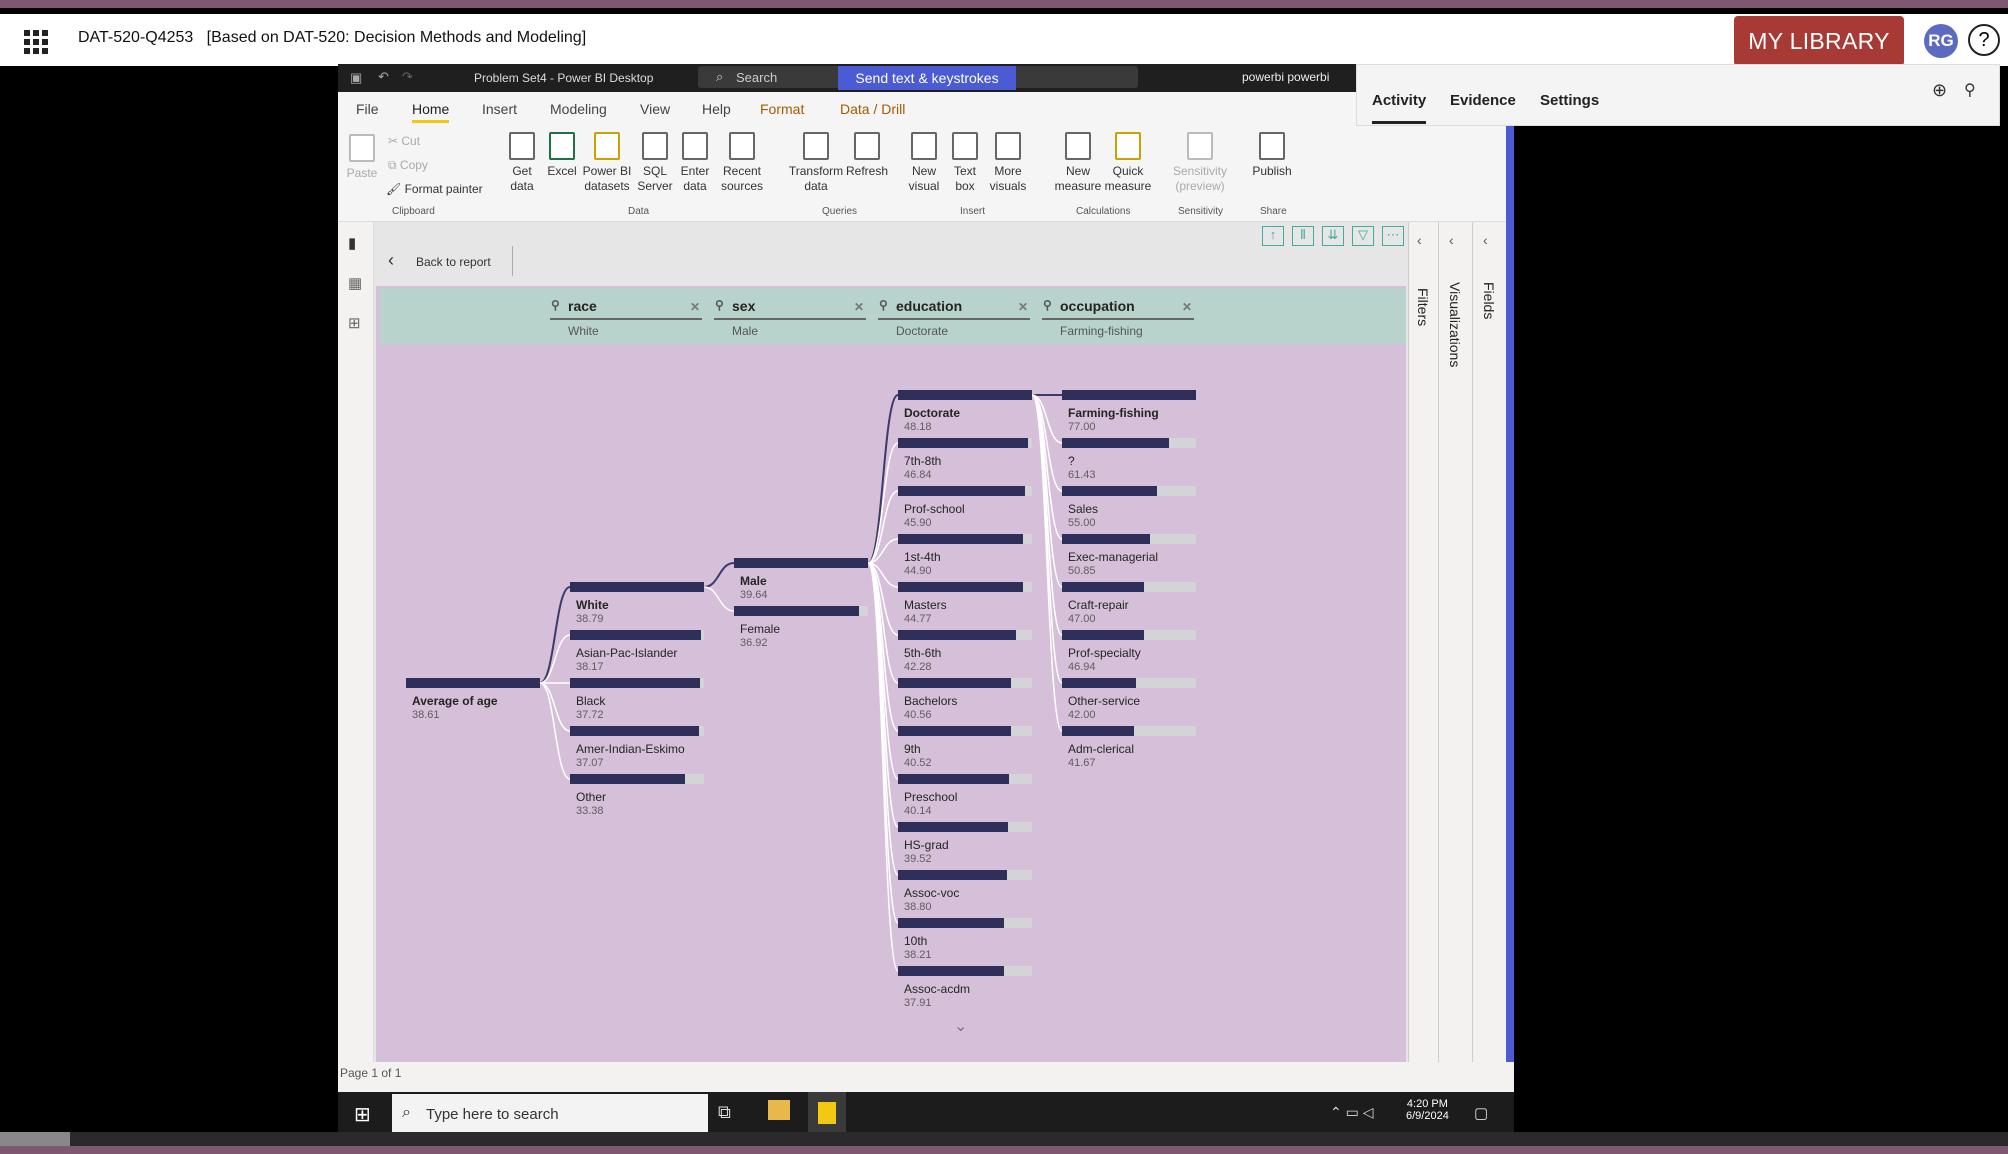 The image size is (2008, 1154). I want to click on task-view-icon: ⧉, so click(724, 1112).